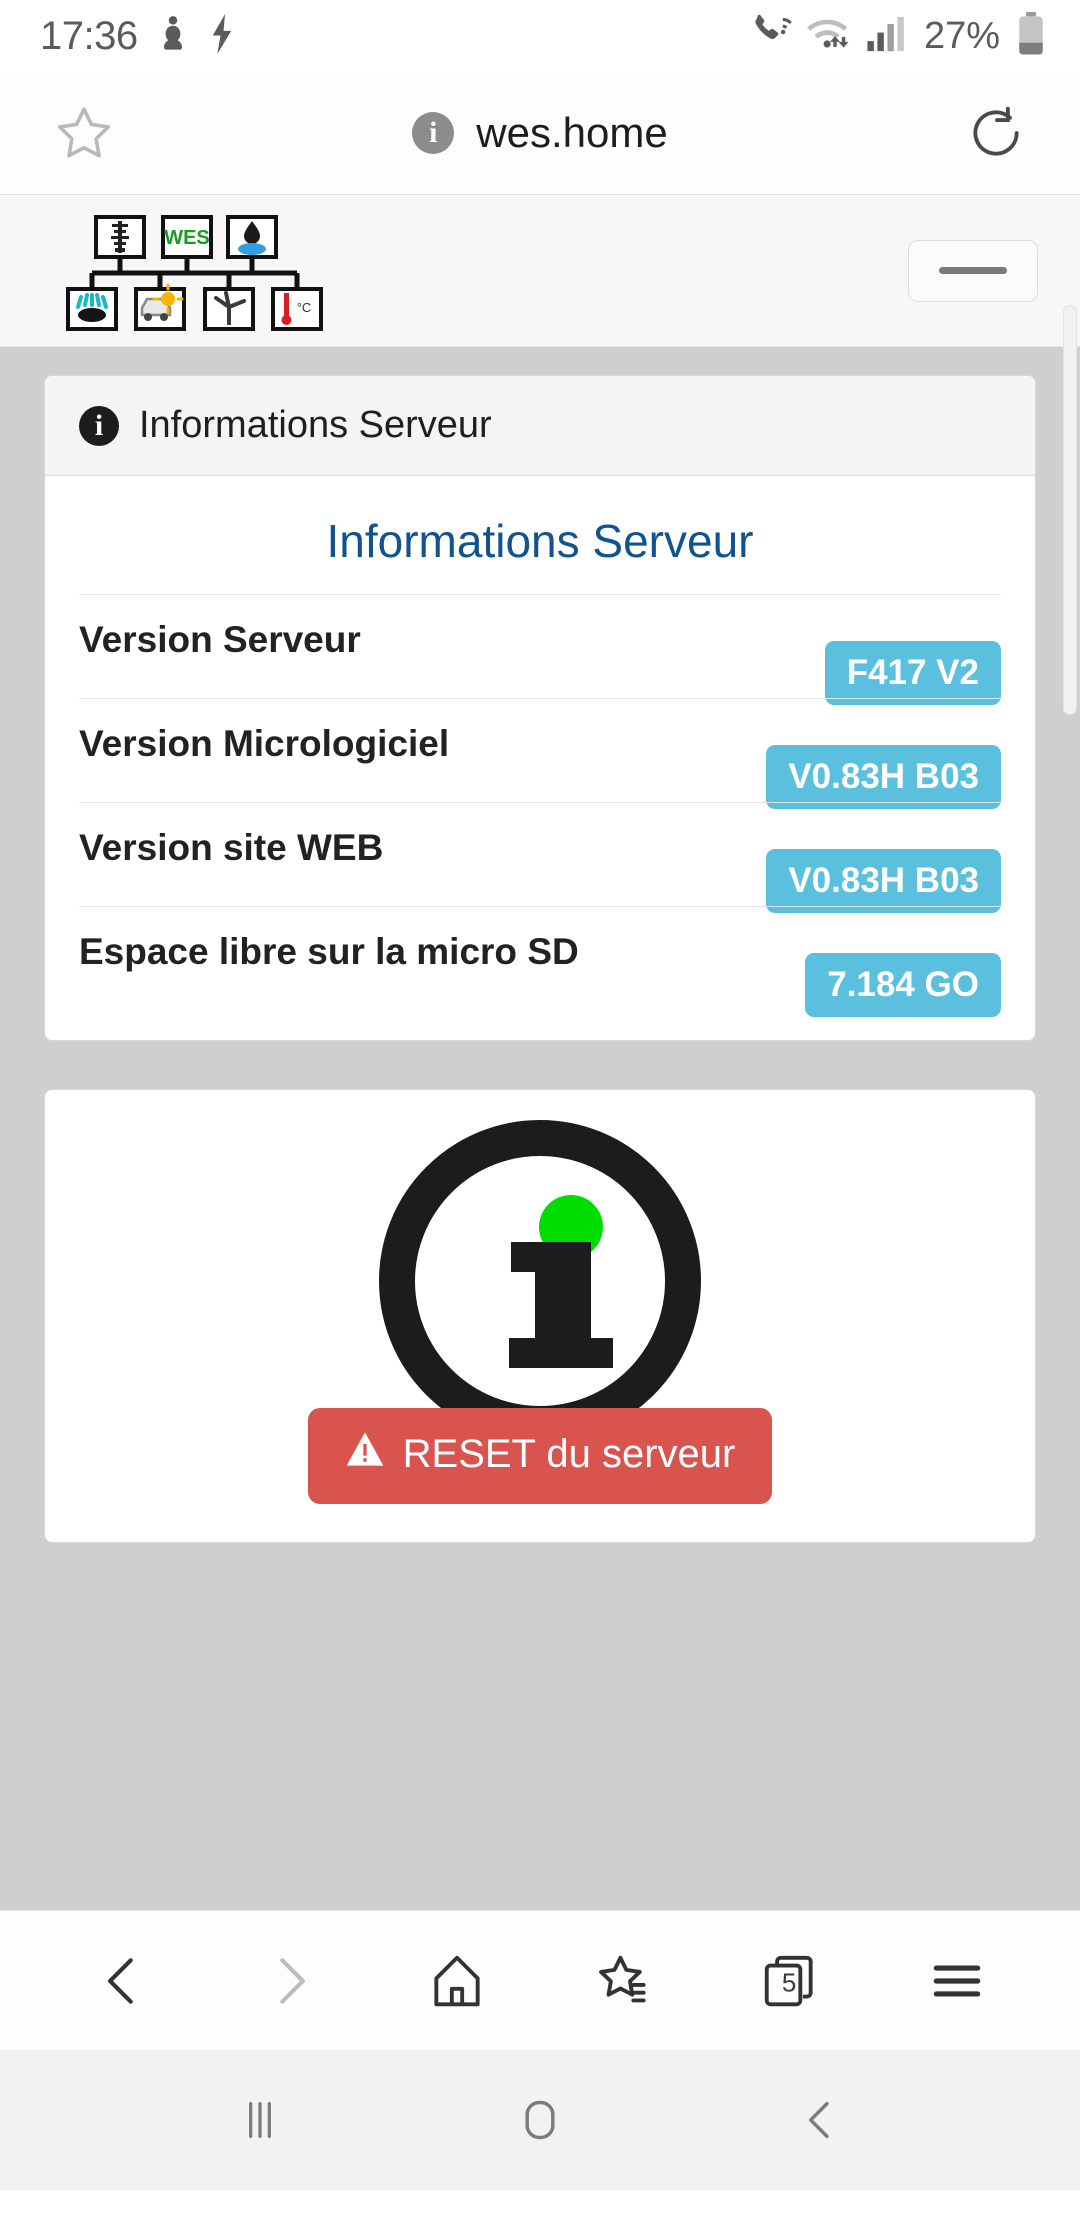 This screenshot has width=1080, height=2220. Describe the element at coordinates (540, 857) in the screenshot. I see `table-row: Version site WEB V0.83H B03` at that location.